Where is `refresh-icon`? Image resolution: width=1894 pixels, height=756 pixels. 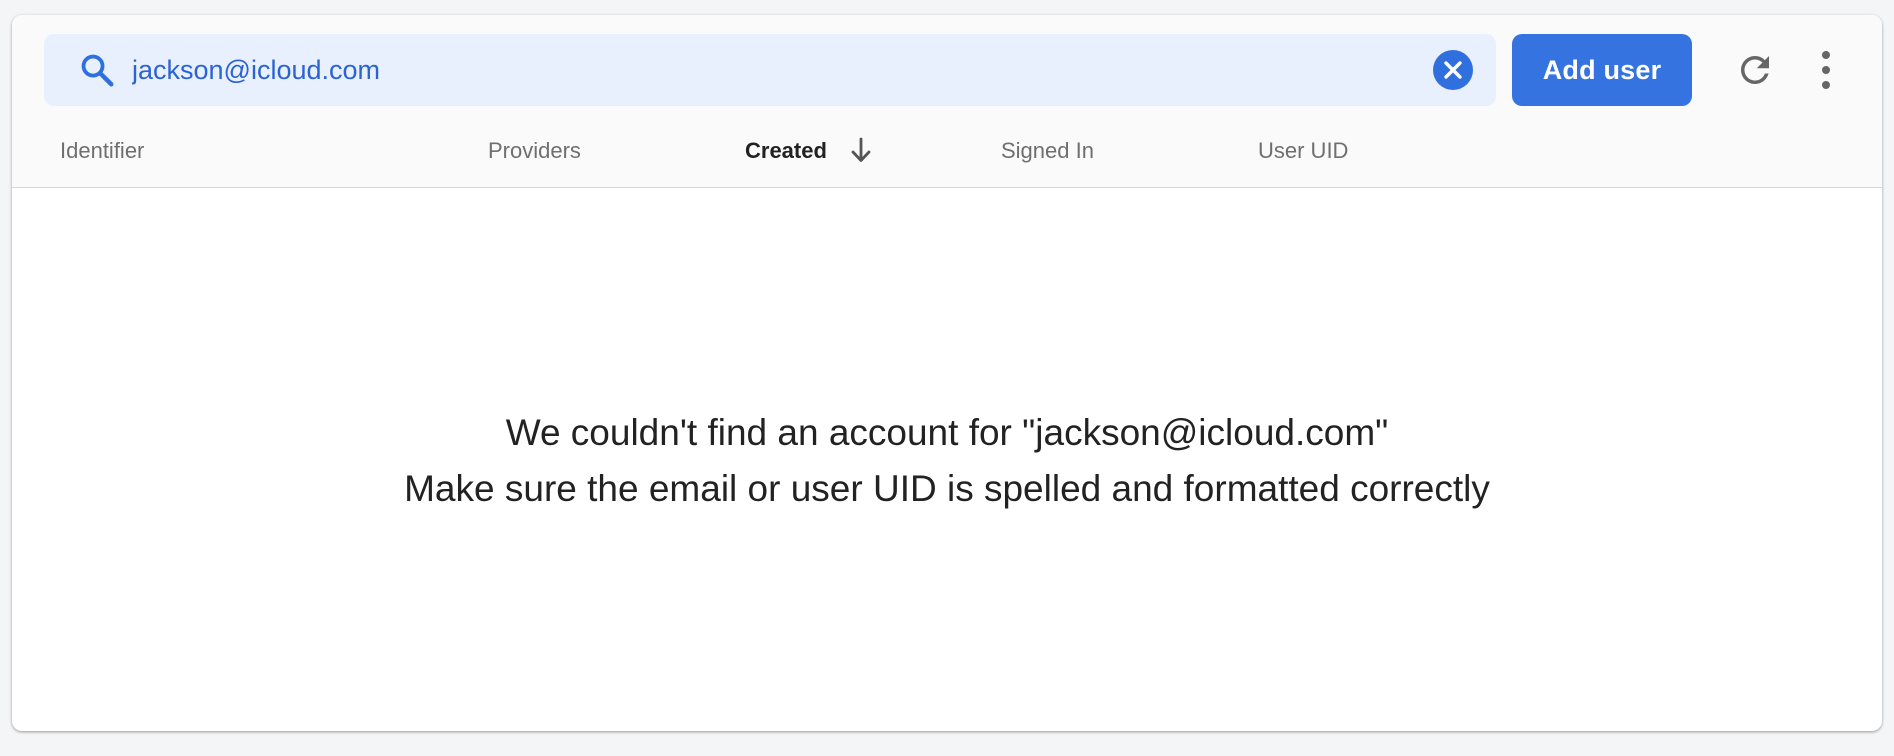
refresh-icon is located at coordinates (1755, 70).